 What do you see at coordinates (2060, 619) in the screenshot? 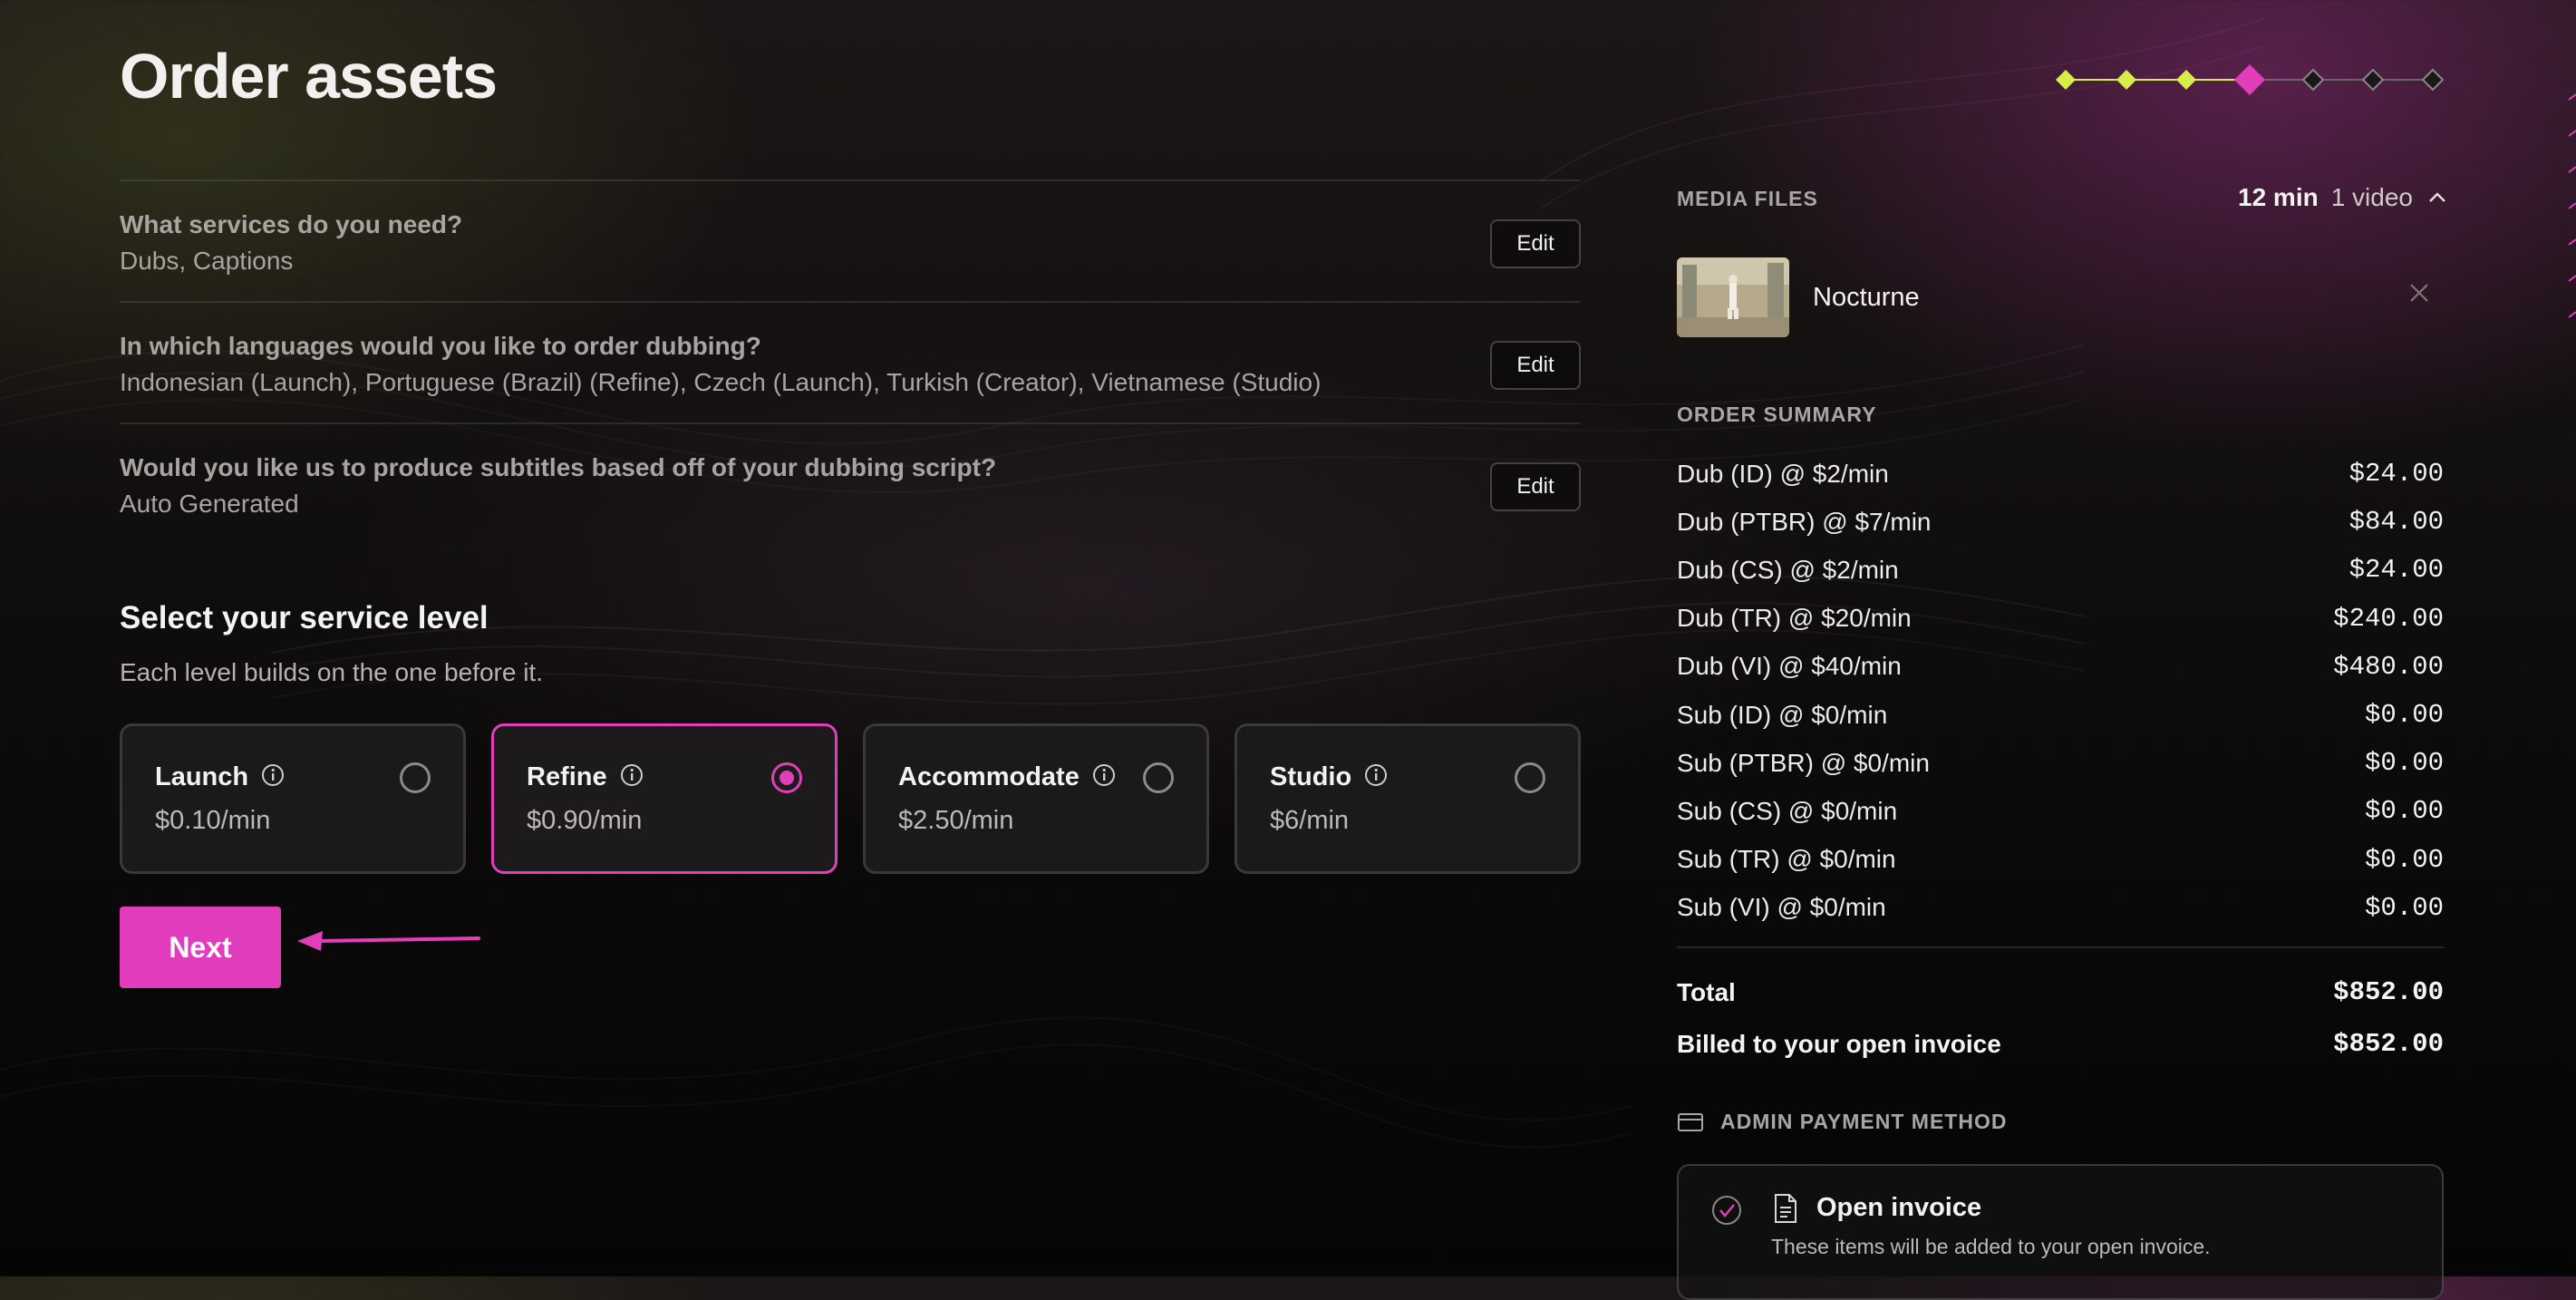
I see `summary-row: Dub (TR) @ $20/min $240.00` at bounding box center [2060, 619].